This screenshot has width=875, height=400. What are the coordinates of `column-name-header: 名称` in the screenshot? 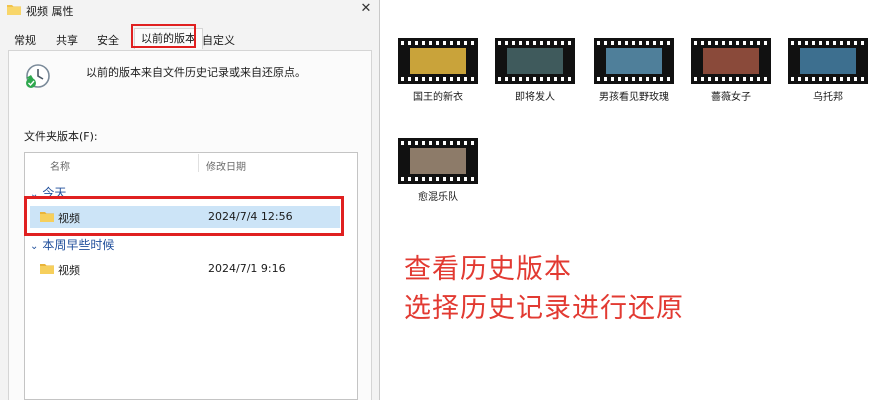 It's located at (60, 165).